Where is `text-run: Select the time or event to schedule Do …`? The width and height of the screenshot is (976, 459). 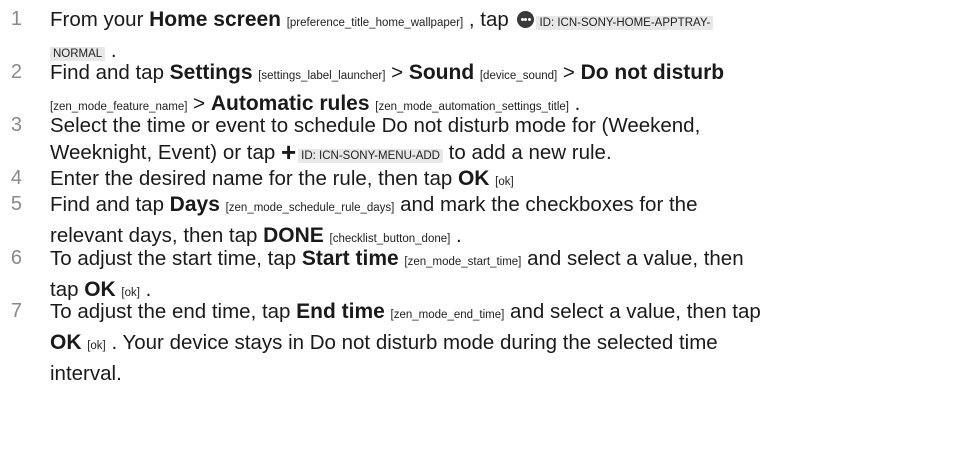 text-run: Select the time or event to schedule Do … is located at coordinates (375, 125).